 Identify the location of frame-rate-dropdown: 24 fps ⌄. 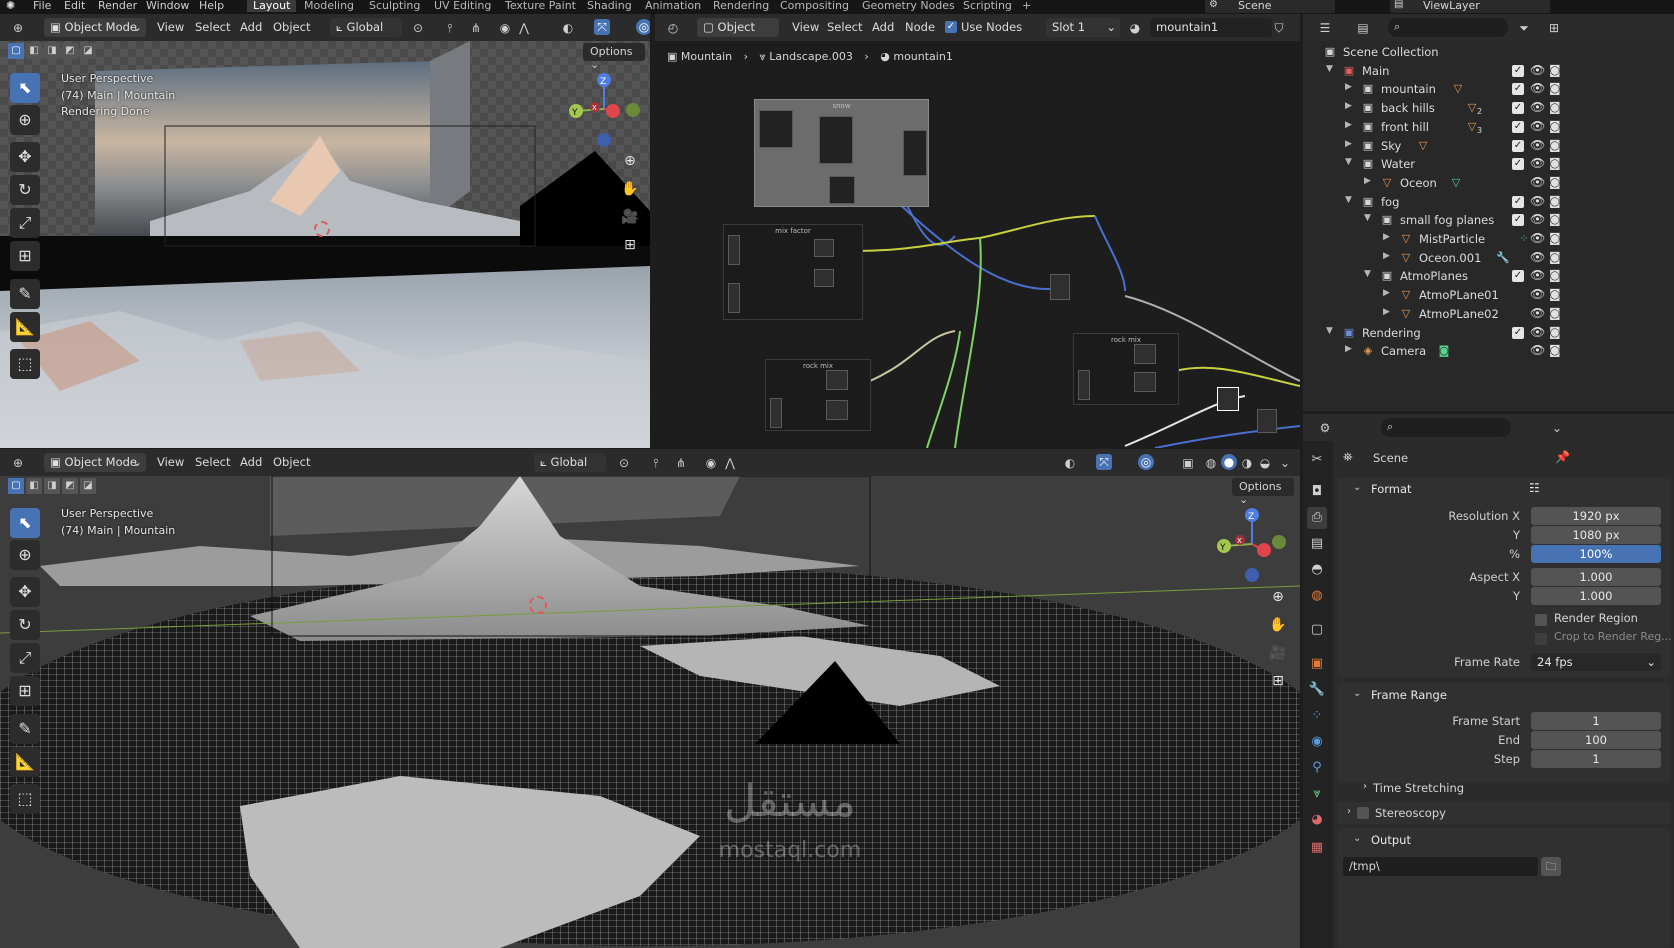
(1596, 662).